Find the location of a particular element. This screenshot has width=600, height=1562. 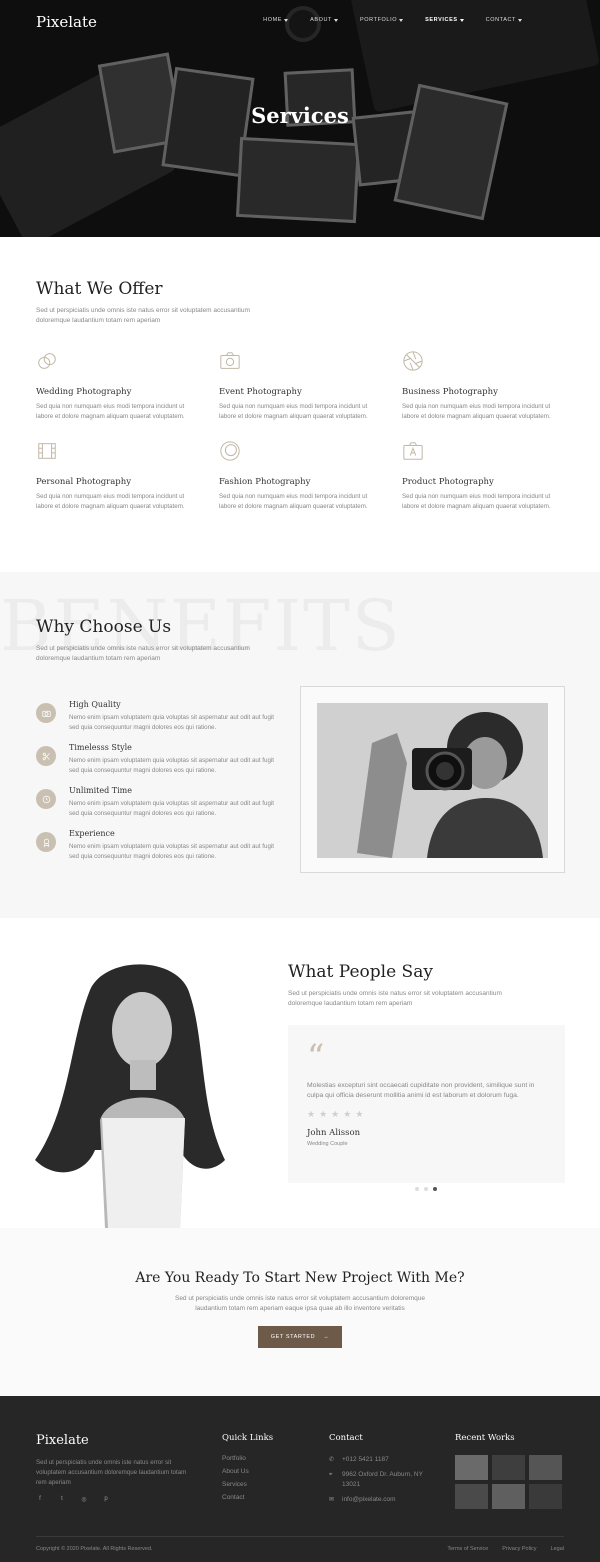

contact-title: Contact is located at coordinates (346, 1438).